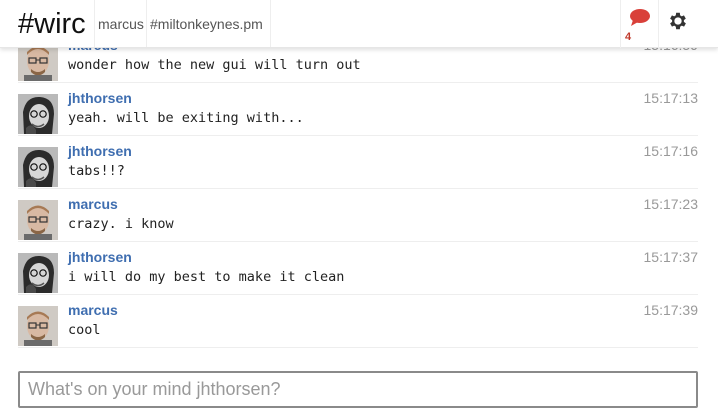  I want to click on message-time: 15:17:13, so click(671, 98).